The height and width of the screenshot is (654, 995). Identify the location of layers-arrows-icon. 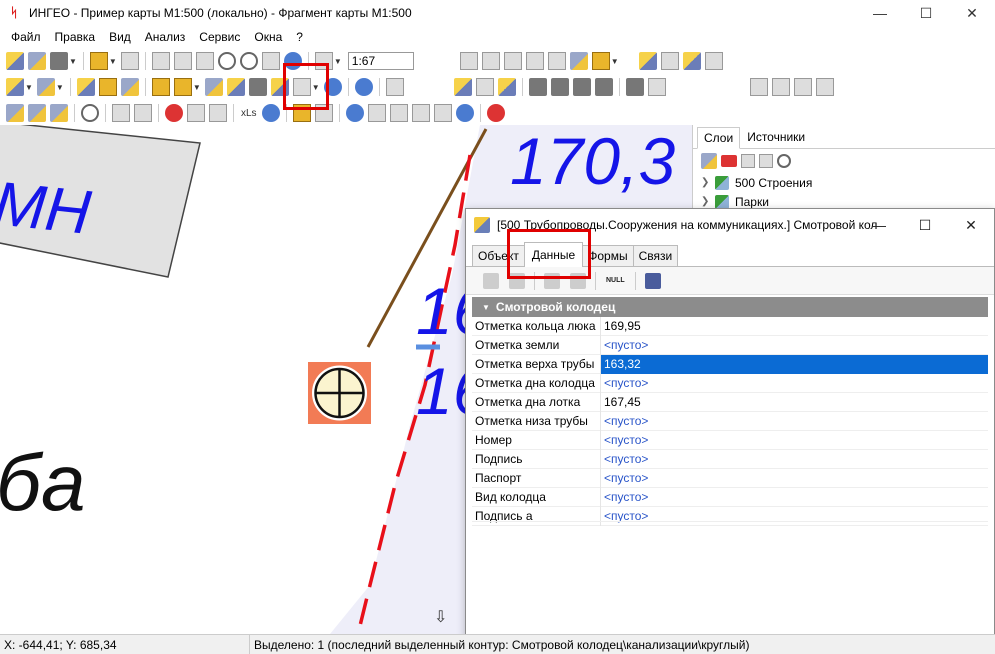
(729, 161).